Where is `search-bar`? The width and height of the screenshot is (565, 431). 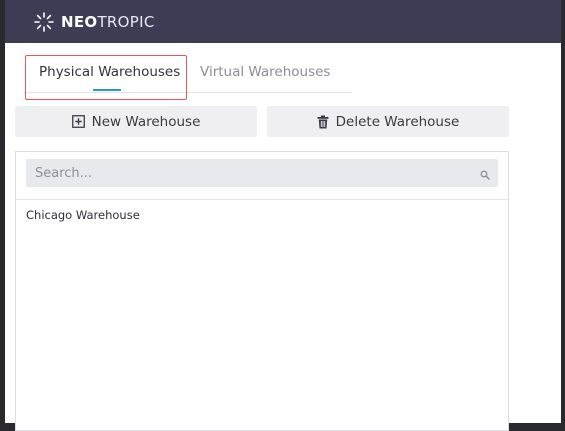
search-bar is located at coordinates (262, 173).